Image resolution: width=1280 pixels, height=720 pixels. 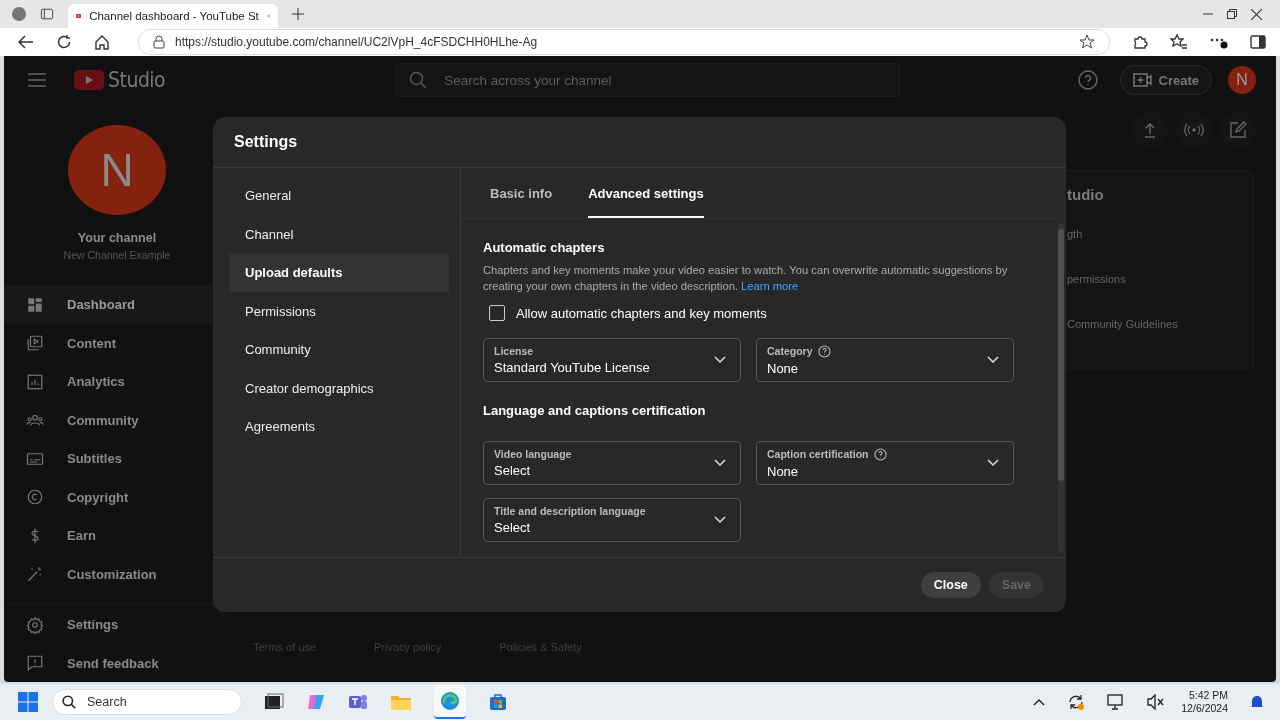 I want to click on search-field: Search across your channel, so click(x=648, y=80).